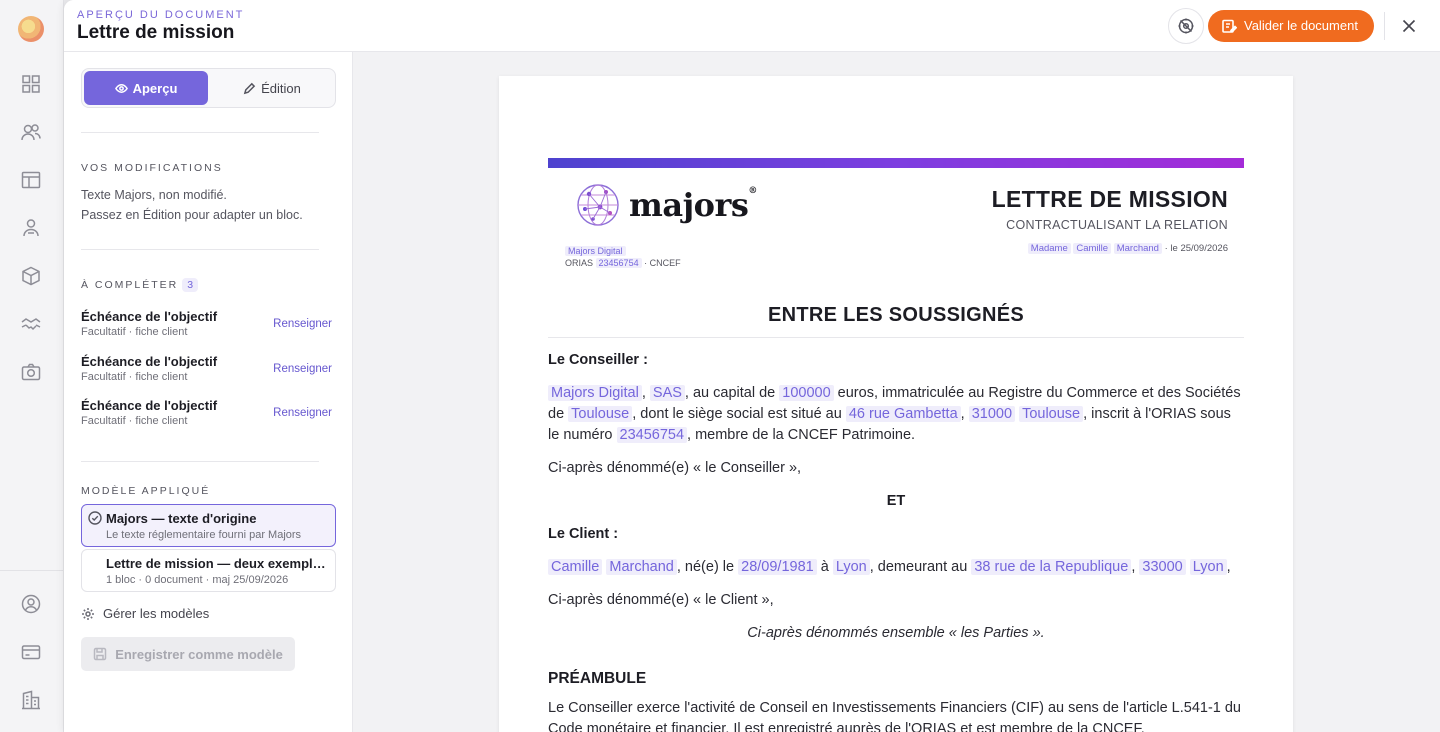  Describe the element at coordinates (903, 414) in the screenshot. I see `field-street: 46 rue Gambetta` at that location.